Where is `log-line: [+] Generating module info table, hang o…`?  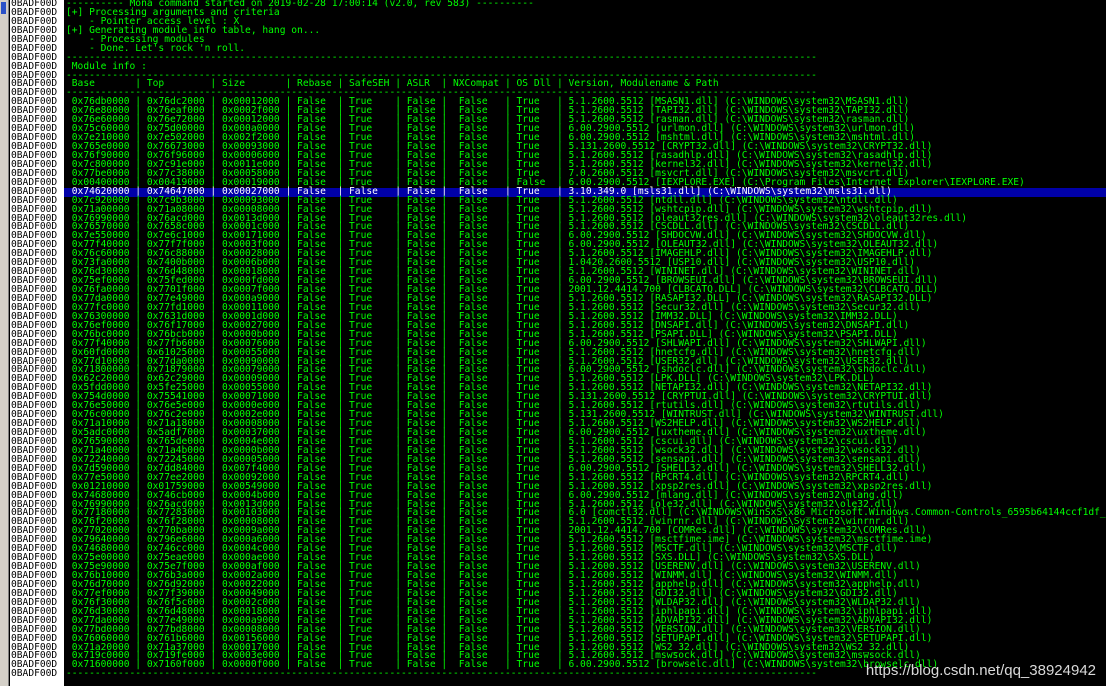 log-line: [+] Generating module info table, hang o… is located at coordinates (585, 31).